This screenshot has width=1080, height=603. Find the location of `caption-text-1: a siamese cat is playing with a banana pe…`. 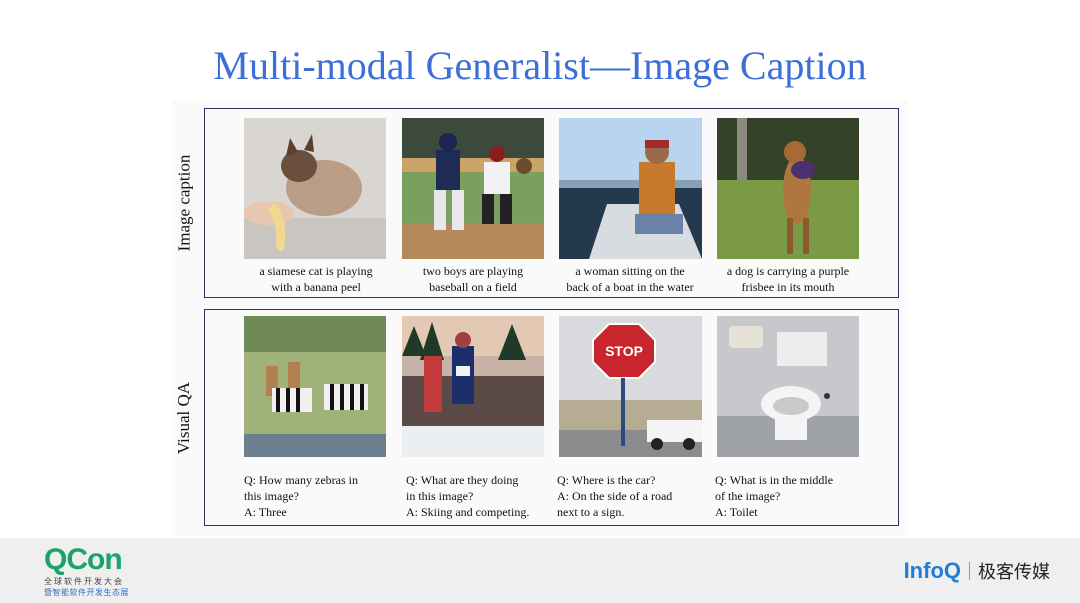

caption-text-1: a siamese cat is playing with a banana pe… is located at coordinates (316, 279).